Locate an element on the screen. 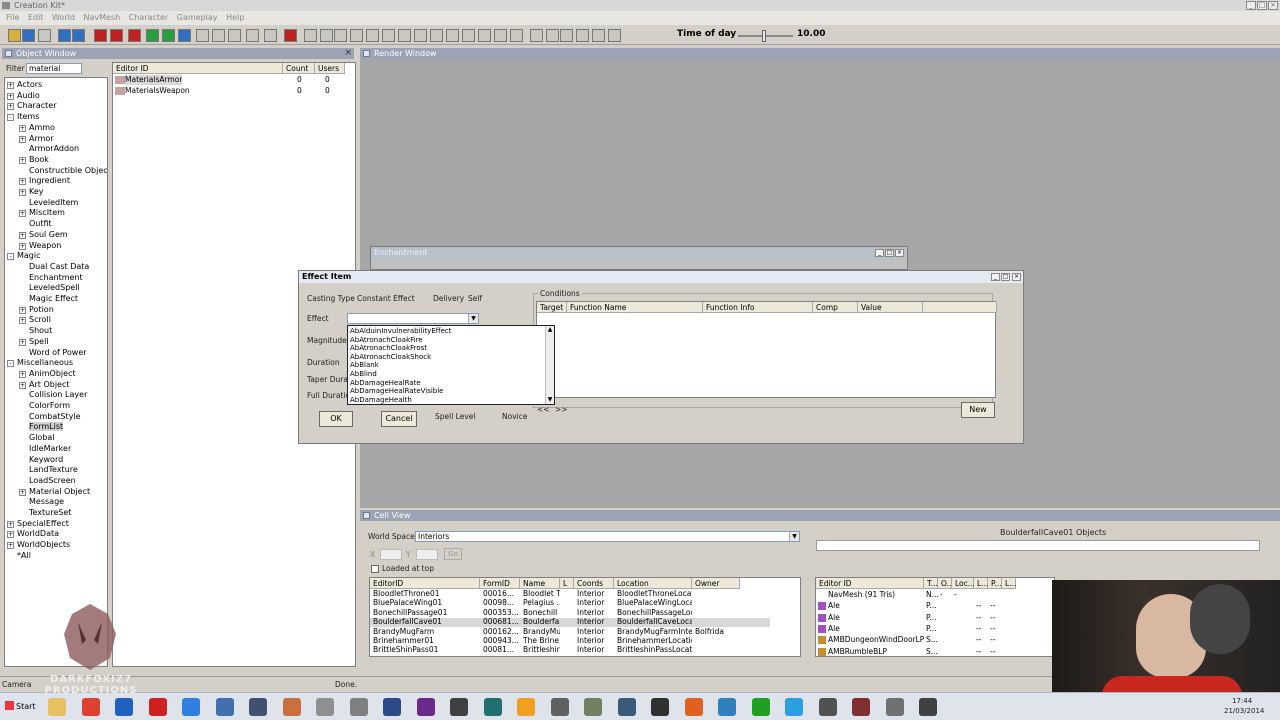  tree-item: - Magic is located at coordinates (24, 256).